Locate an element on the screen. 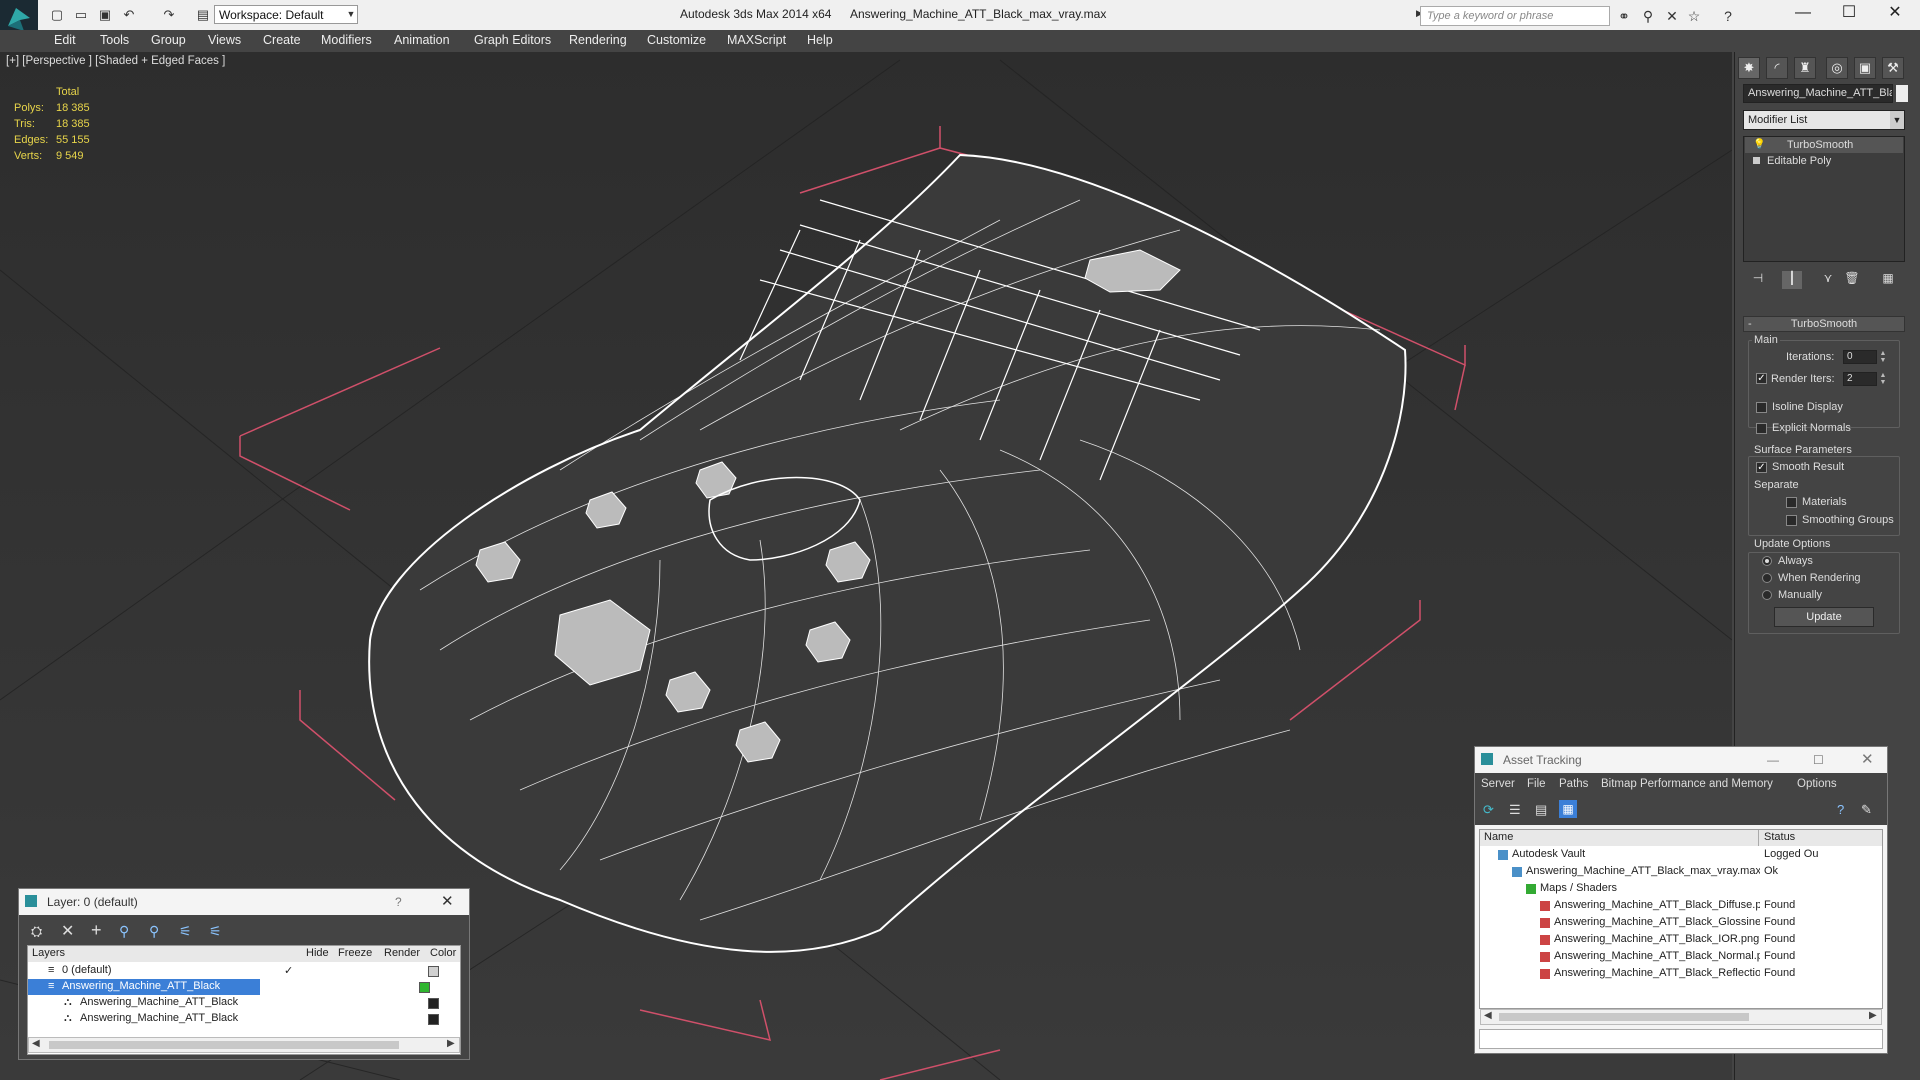 The height and width of the screenshot is (1080, 1920). checkmark-icon: ✓ is located at coordinates (288, 970).